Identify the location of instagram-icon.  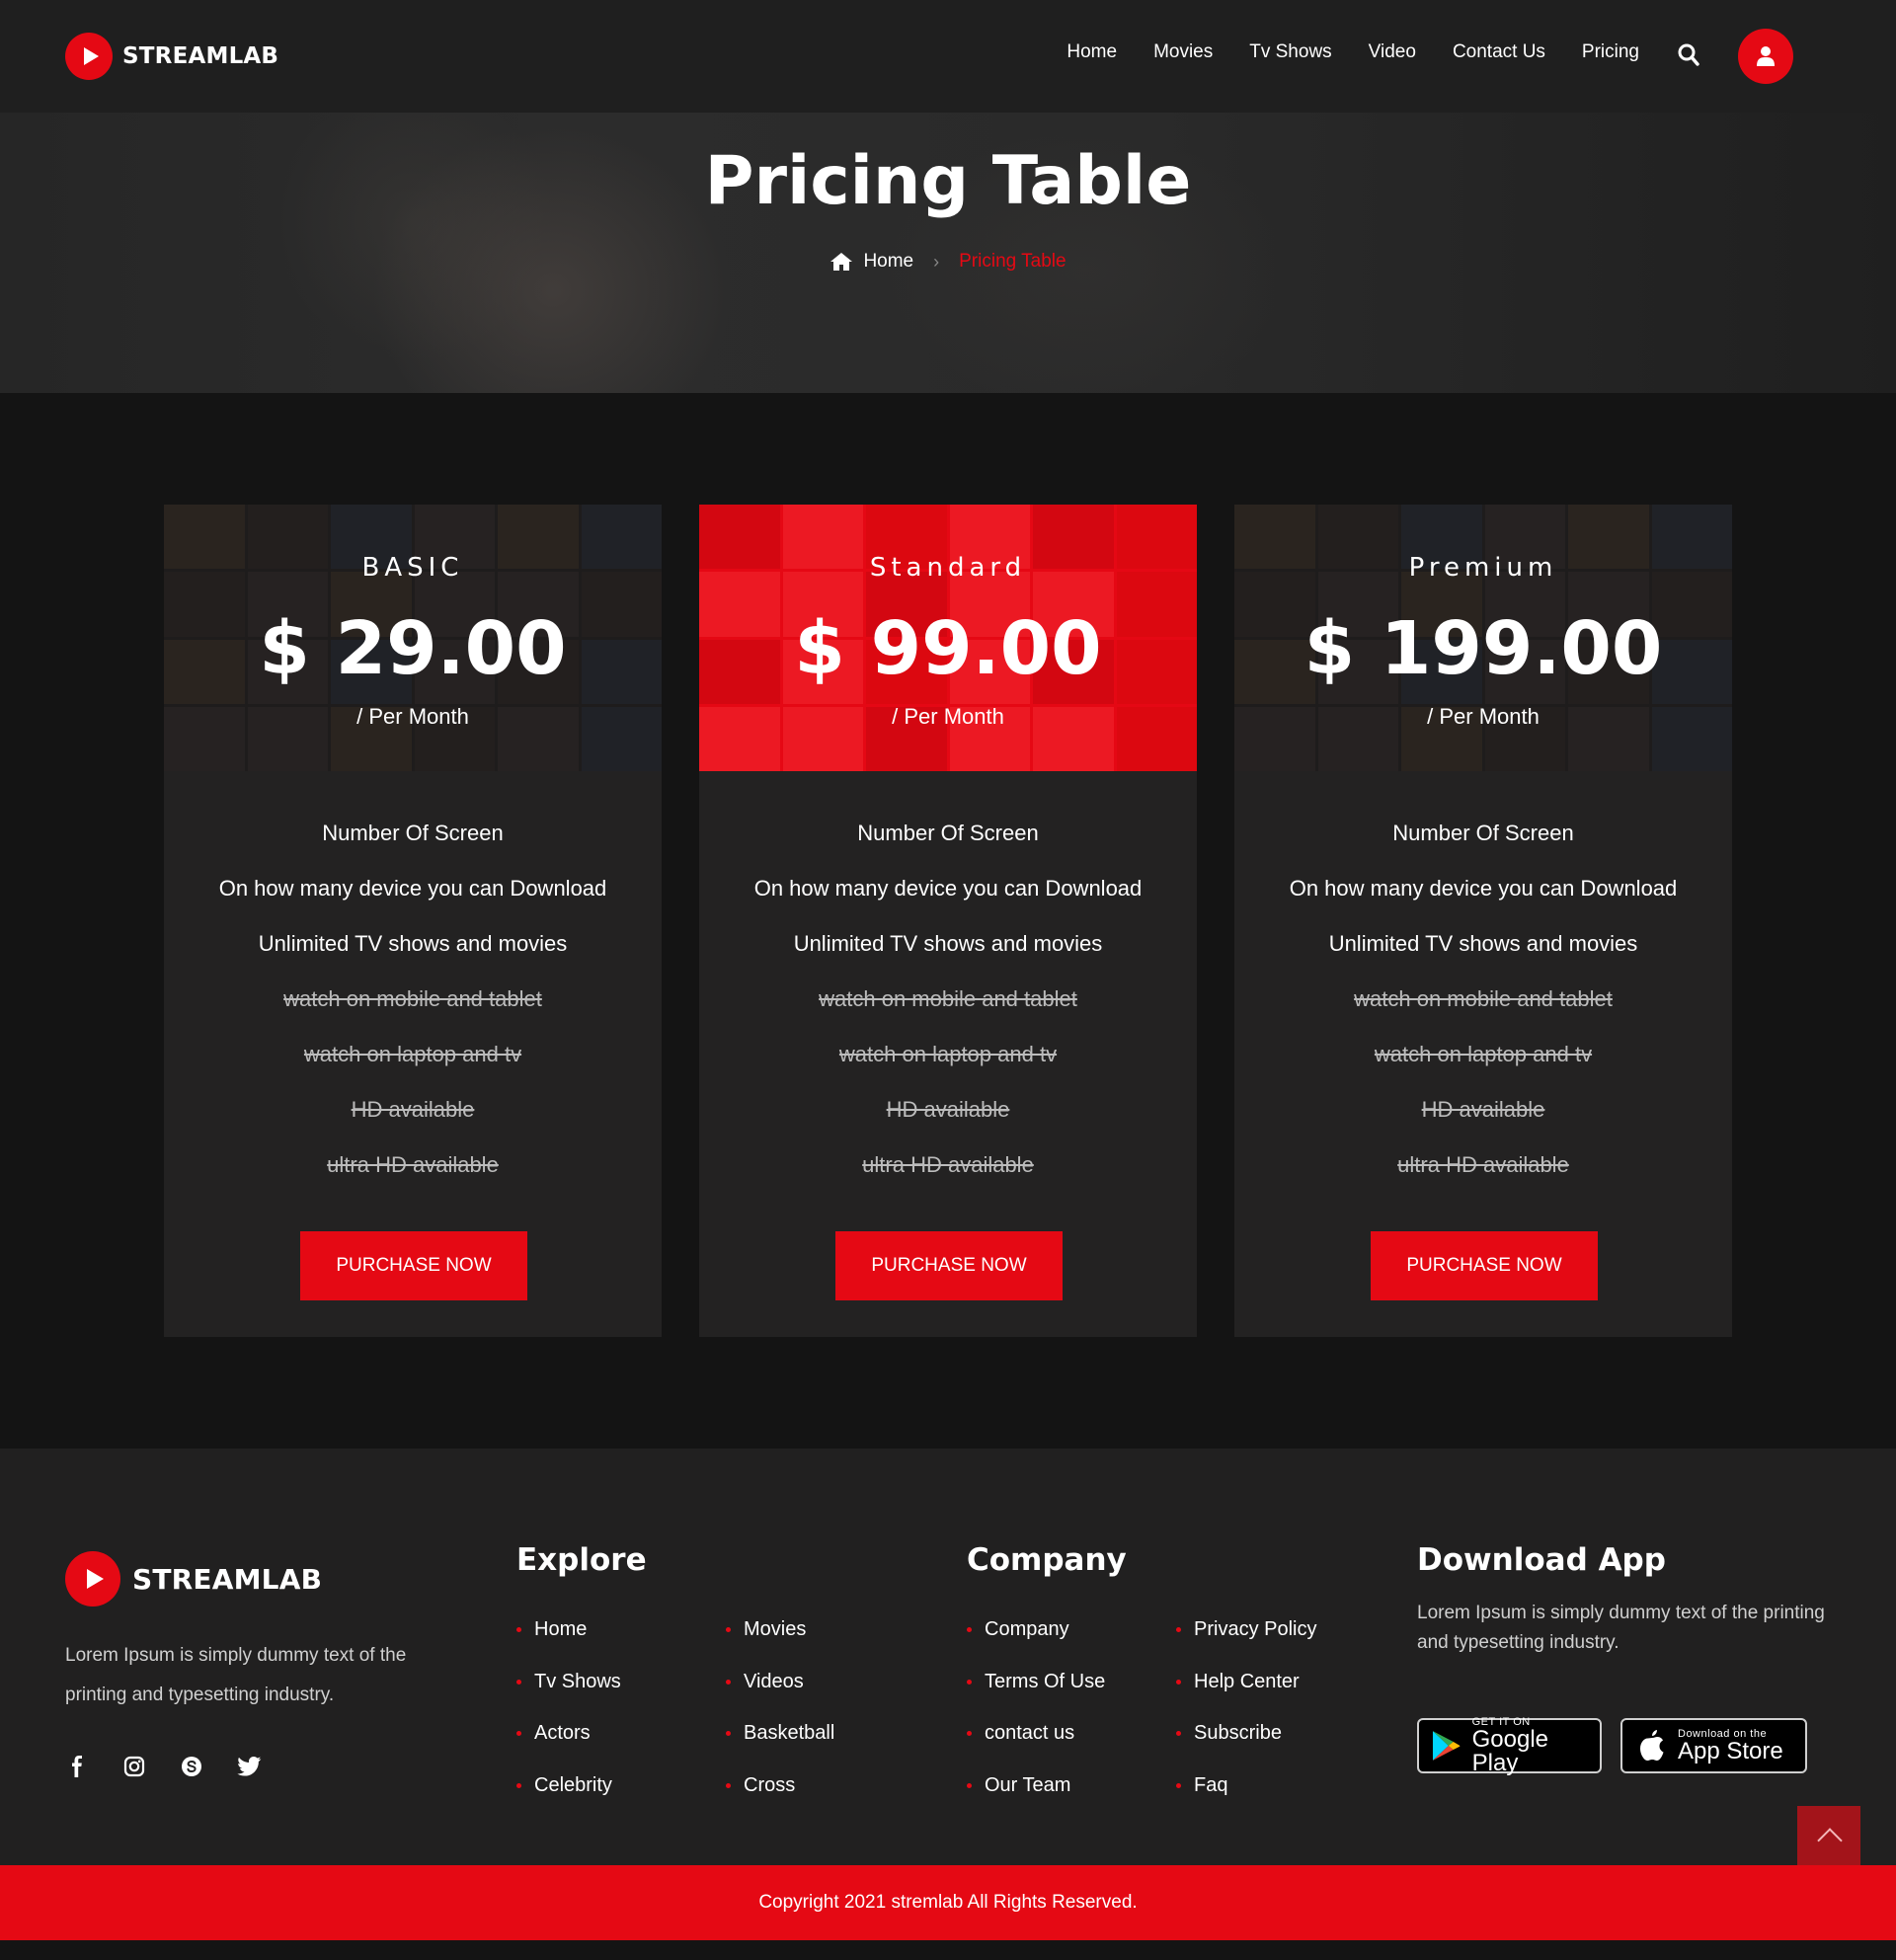
(134, 1766).